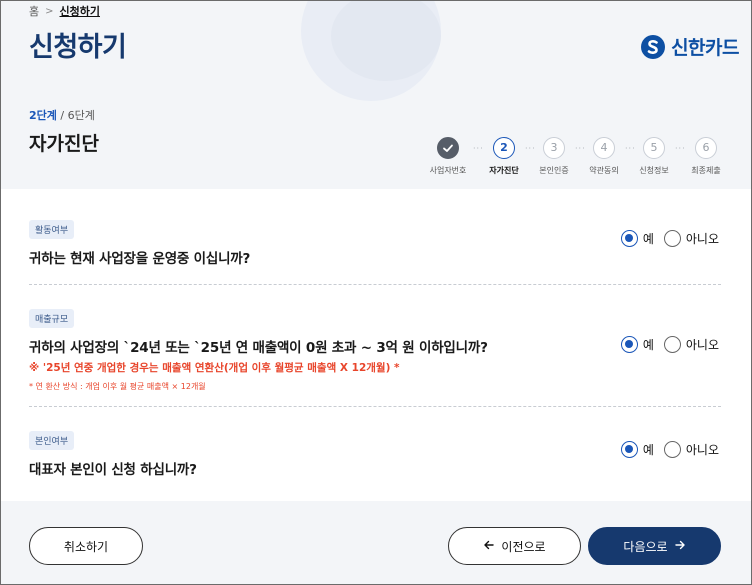 The height and width of the screenshot is (585, 752). What do you see at coordinates (448, 148) in the screenshot?
I see `check-icon` at bounding box center [448, 148].